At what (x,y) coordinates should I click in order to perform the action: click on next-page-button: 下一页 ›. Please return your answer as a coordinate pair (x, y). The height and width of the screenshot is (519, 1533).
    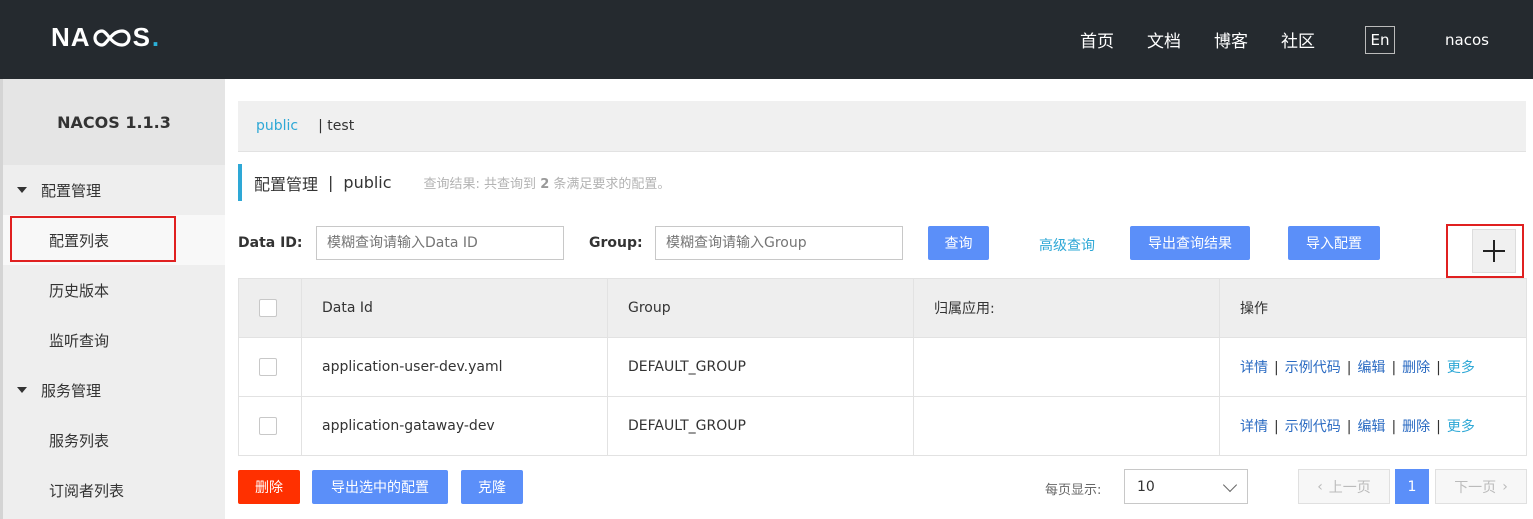
    Looking at the image, I should click on (1481, 486).